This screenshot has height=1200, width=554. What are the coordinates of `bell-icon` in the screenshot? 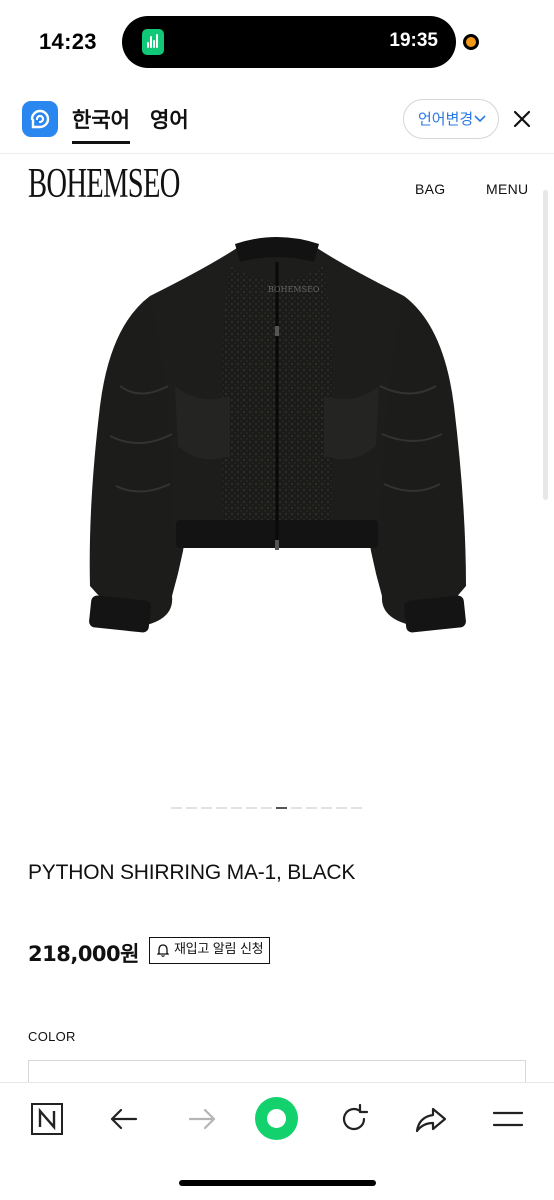 It's located at (163, 950).